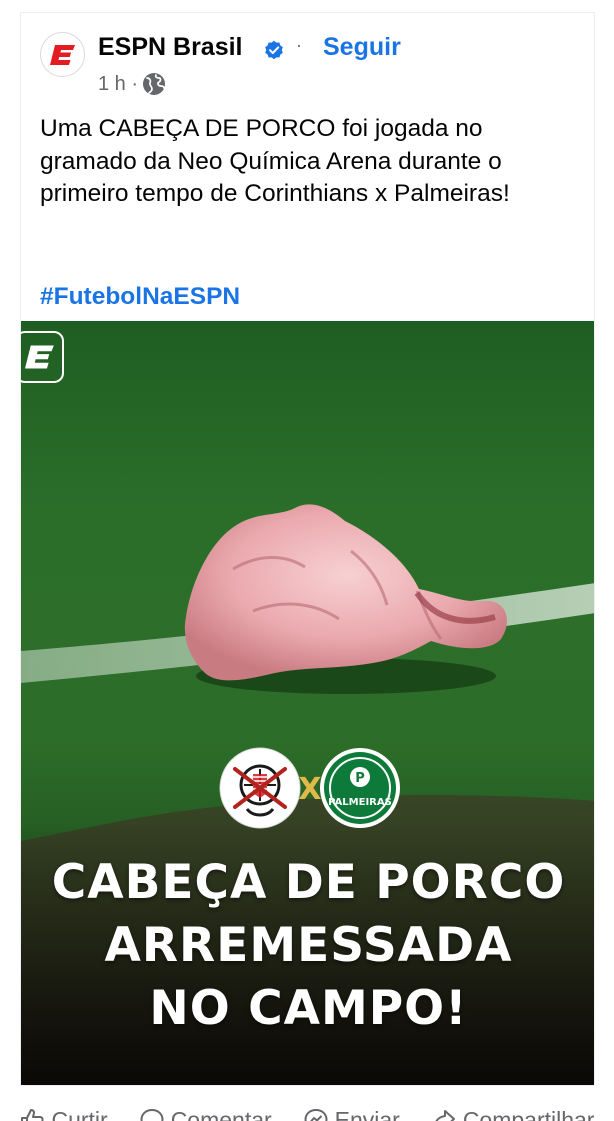 The height and width of the screenshot is (1121, 614). I want to click on send-button: Enviar, so click(351, 1114).